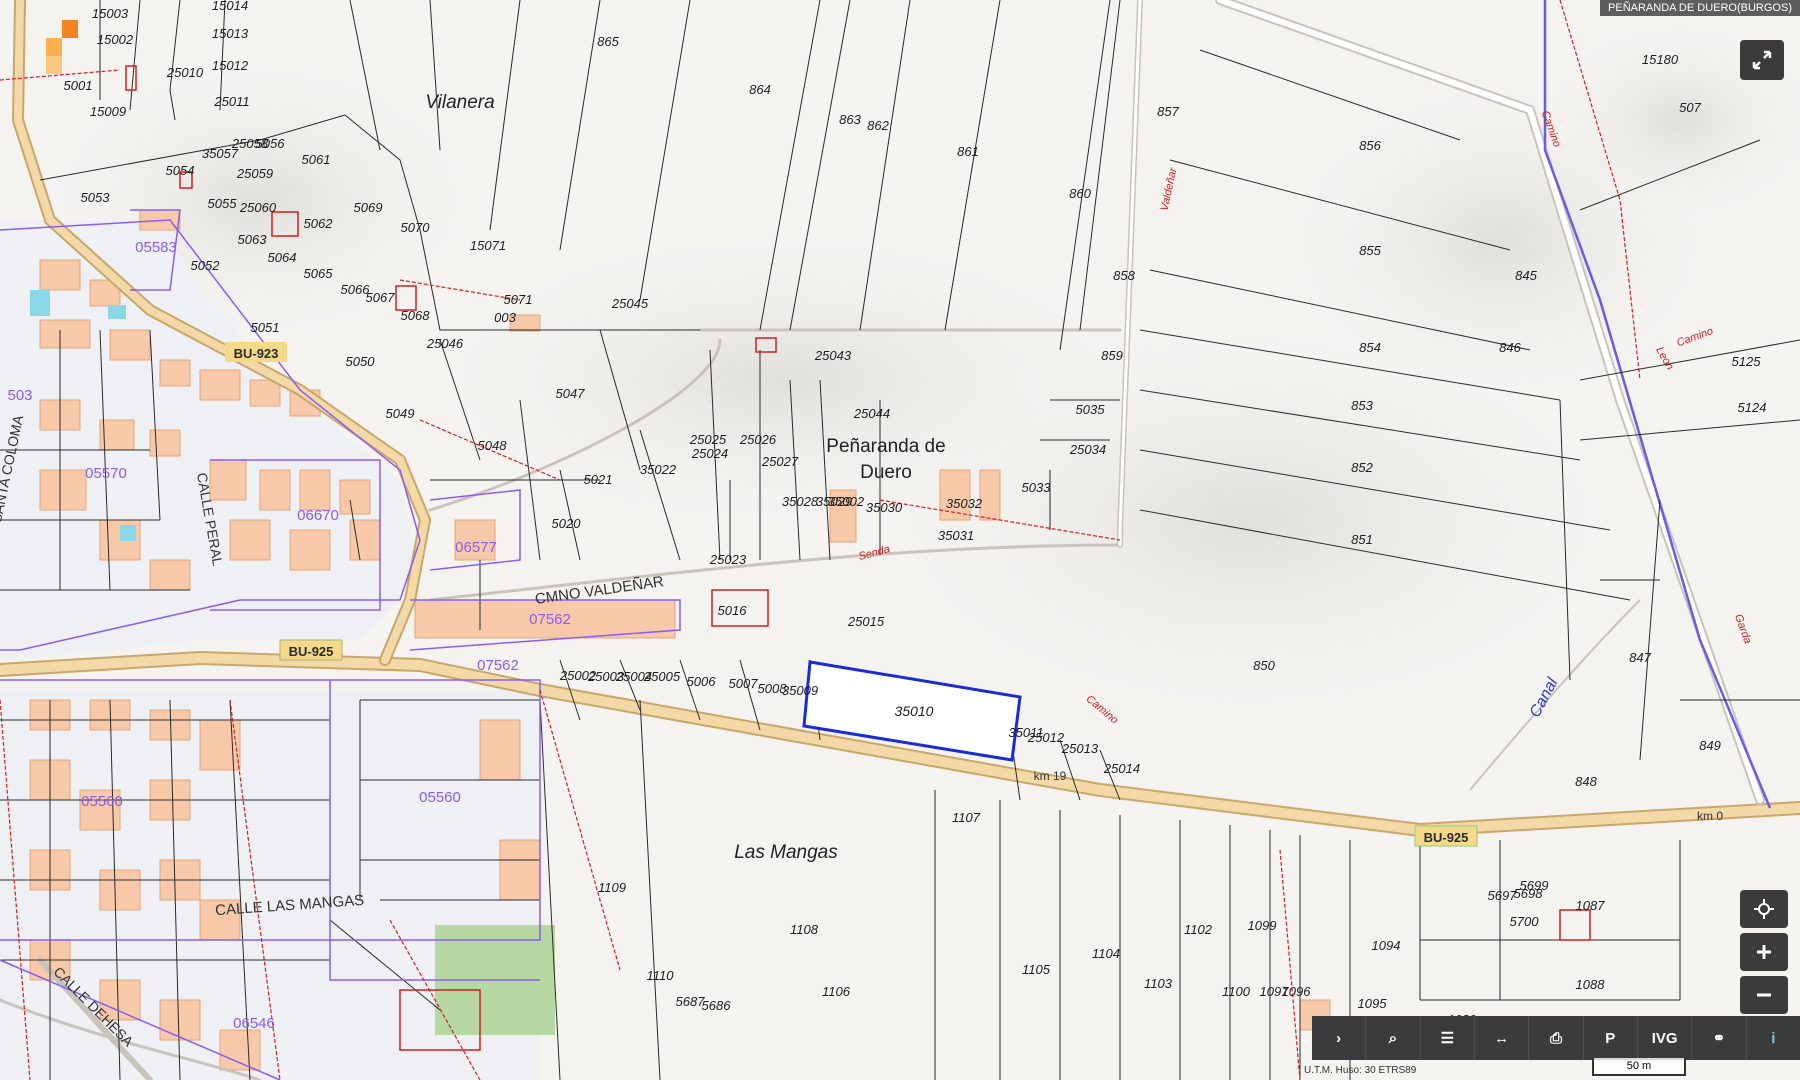  I want to click on expand-panel-button: ›, so click(1339, 1038).